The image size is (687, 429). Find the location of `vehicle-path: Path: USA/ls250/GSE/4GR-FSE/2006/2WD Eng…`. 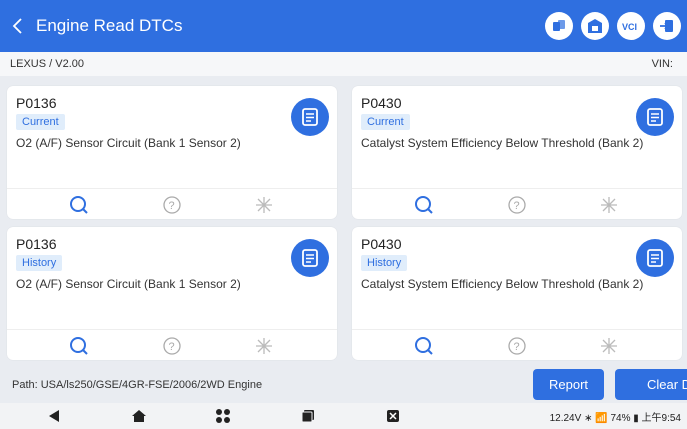

vehicle-path: Path: USA/ls250/GSE/4GR-FSE/2006/2WD Eng… is located at coordinates (137, 385).